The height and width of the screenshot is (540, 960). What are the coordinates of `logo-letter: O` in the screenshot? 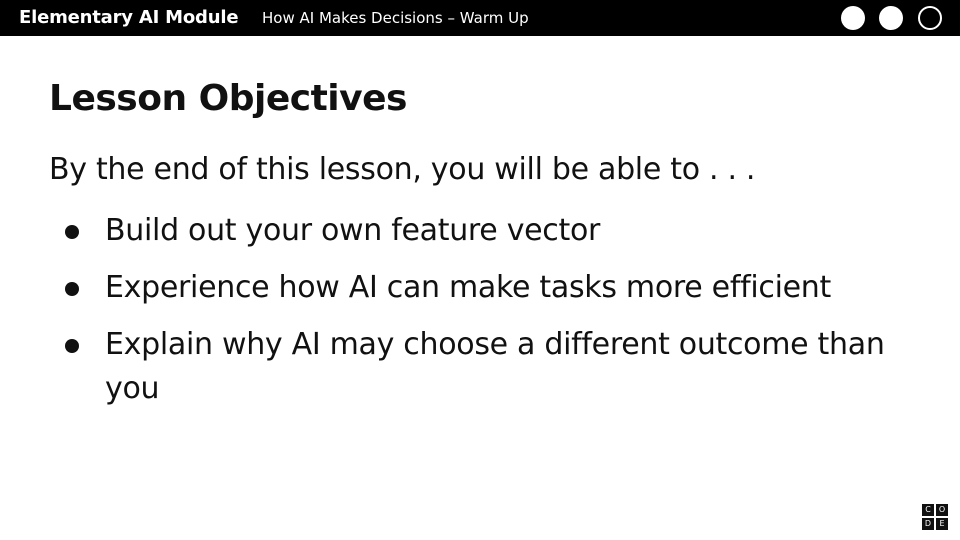 It's located at (942, 510).